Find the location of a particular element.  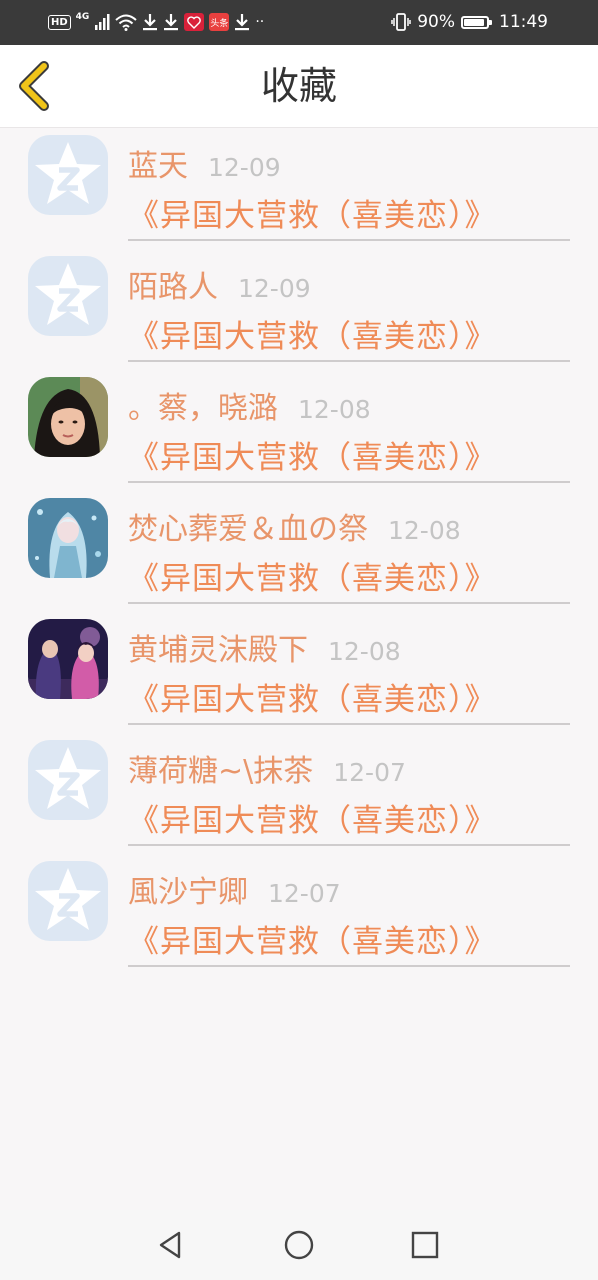

status-right-icons: 90% 11:49 is located at coordinates (469, 22).